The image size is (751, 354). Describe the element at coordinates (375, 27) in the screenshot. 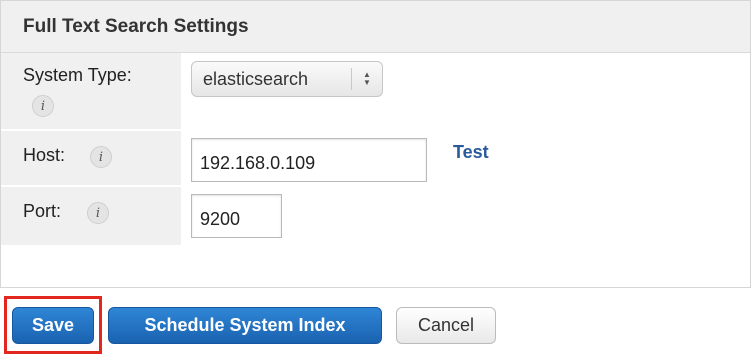

I see `panel-title: Full Text Search Settings` at that location.